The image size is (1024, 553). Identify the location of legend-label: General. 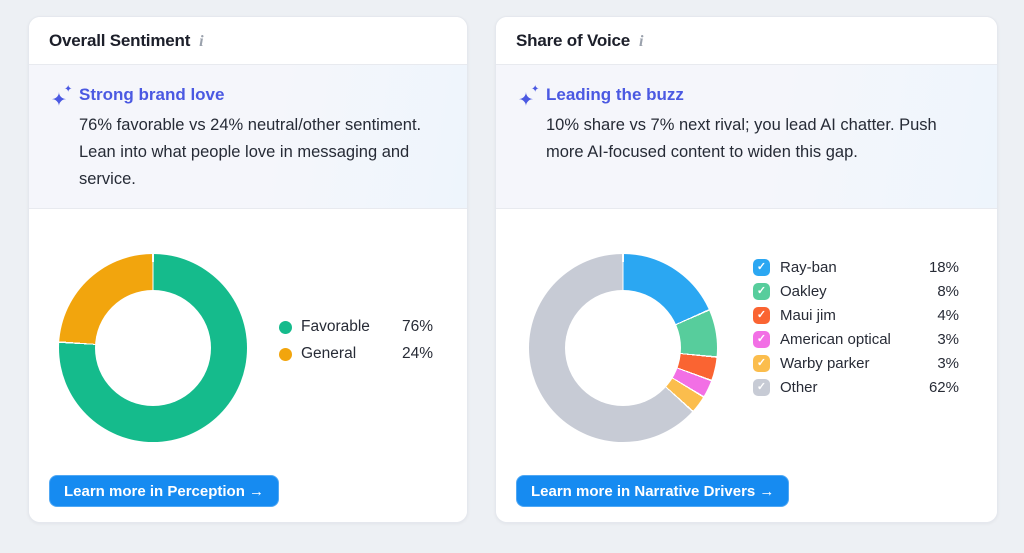
(329, 353).